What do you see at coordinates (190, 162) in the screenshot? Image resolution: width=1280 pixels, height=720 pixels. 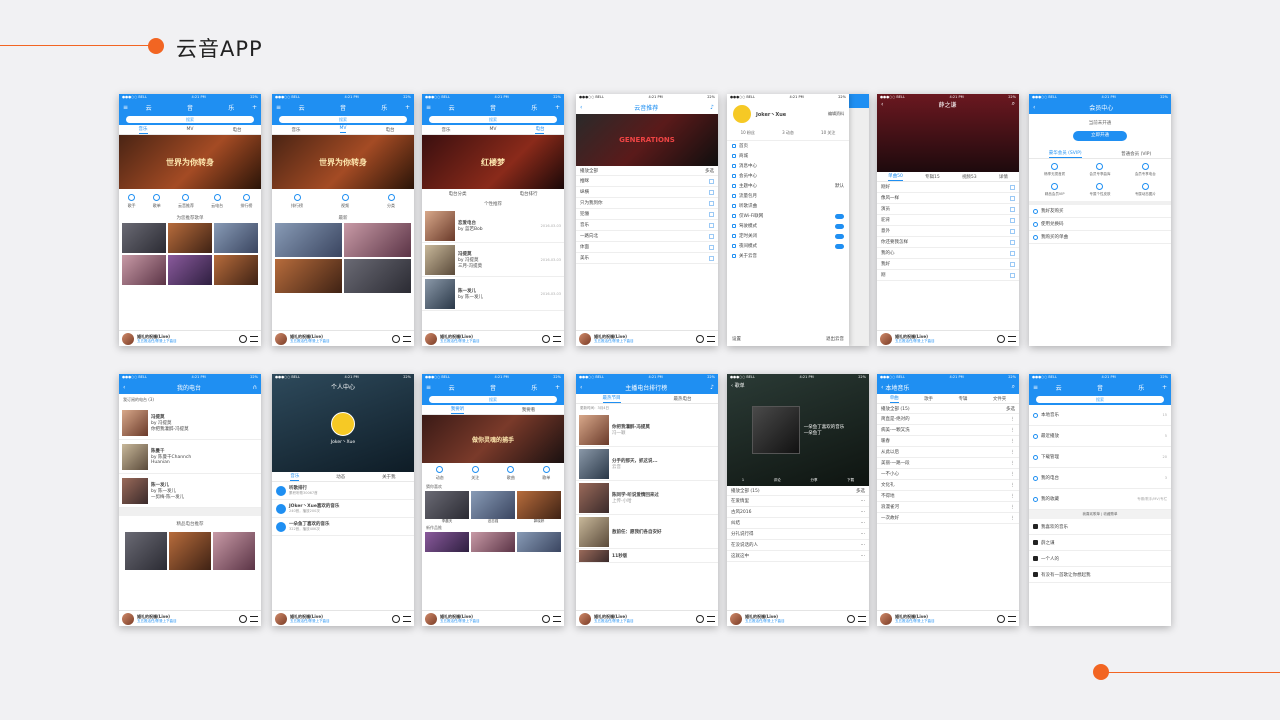 I see `banner: 世界为你转身` at bounding box center [190, 162].